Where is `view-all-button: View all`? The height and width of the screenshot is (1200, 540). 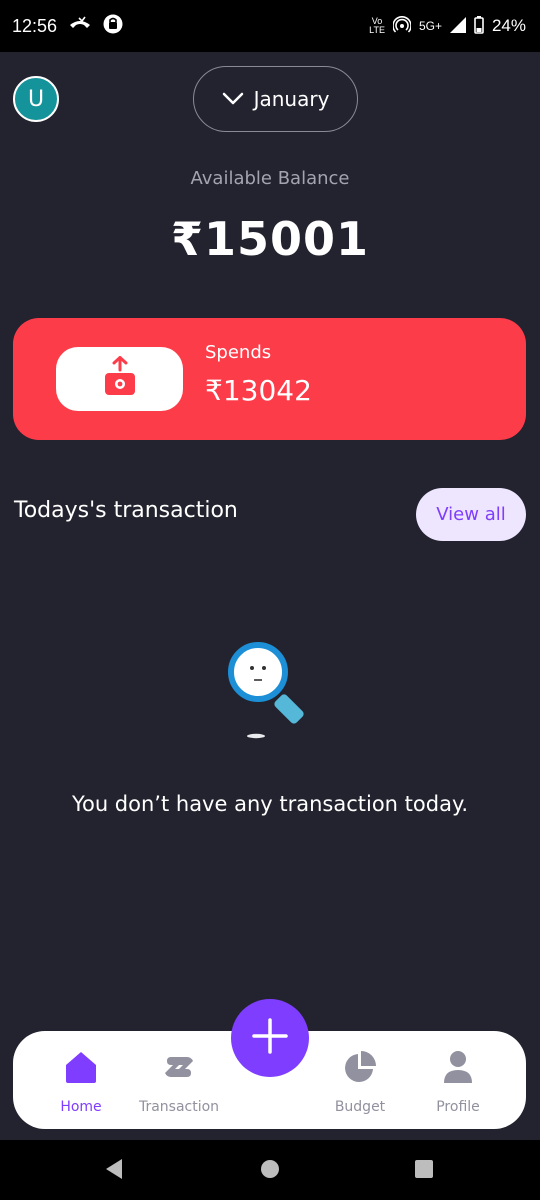
view-all-button: View all is located at coordinates (471, 514).